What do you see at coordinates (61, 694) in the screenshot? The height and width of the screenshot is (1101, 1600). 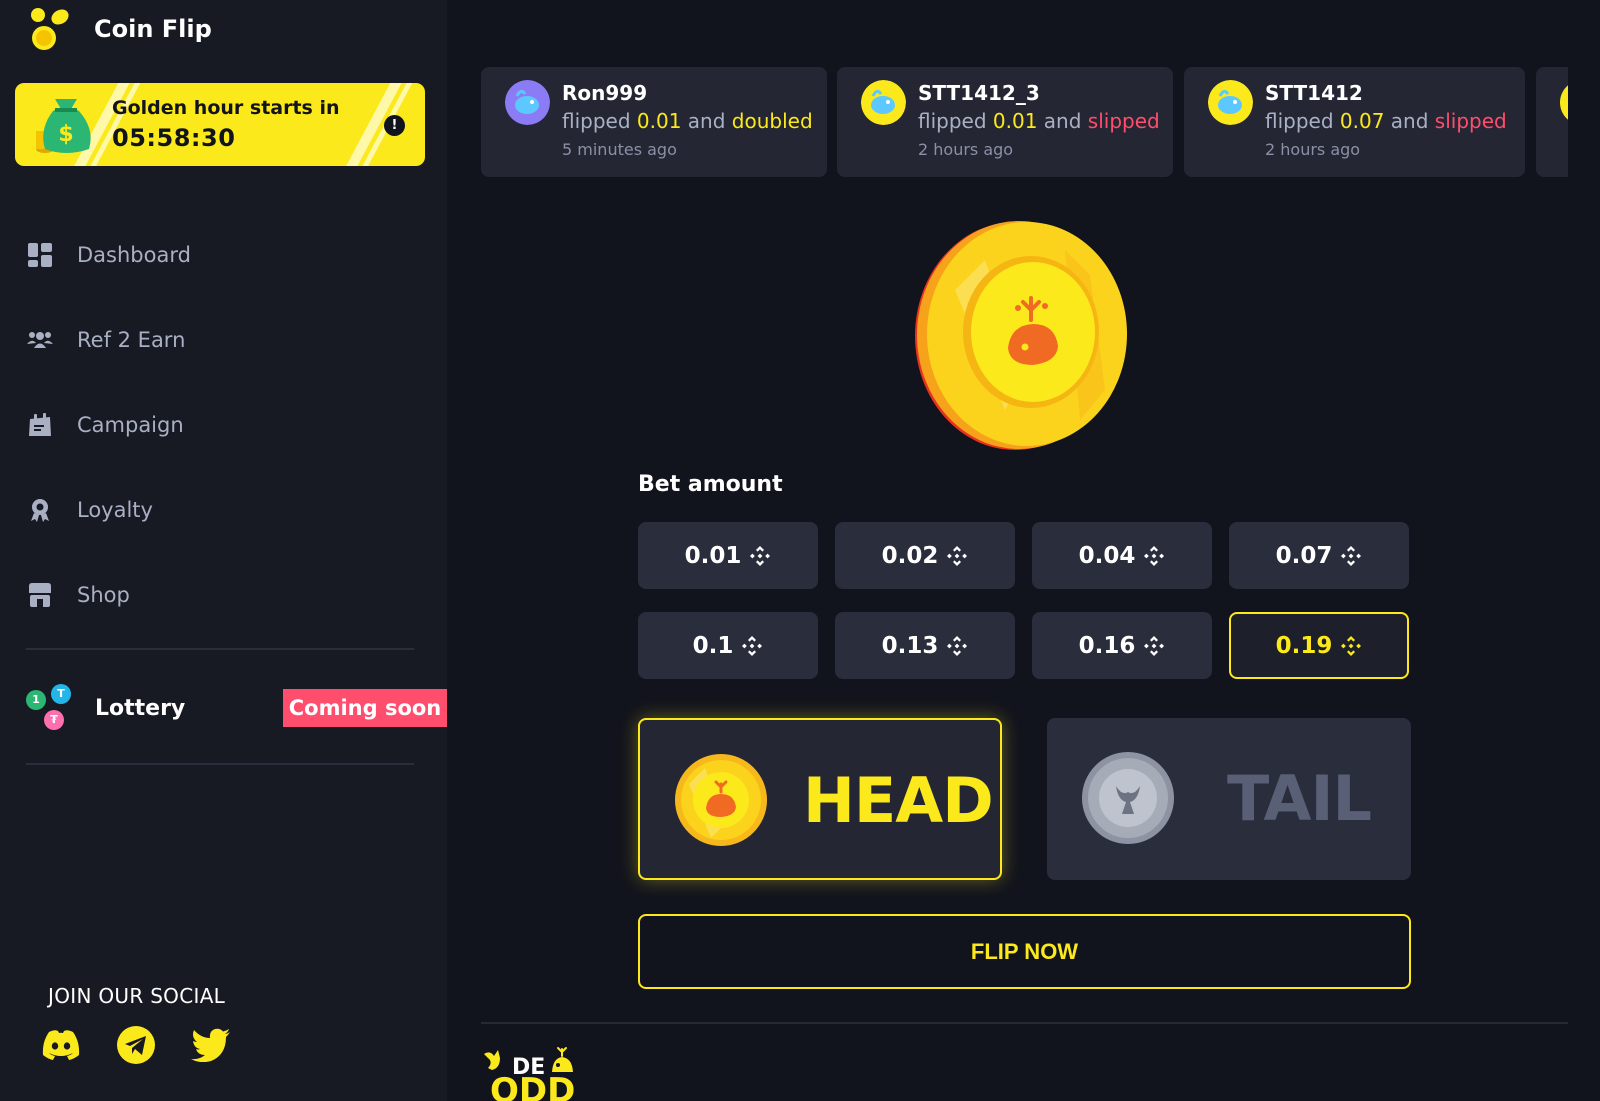 I see `lottery-ball-icon: T` at bounding box center [61, 694].